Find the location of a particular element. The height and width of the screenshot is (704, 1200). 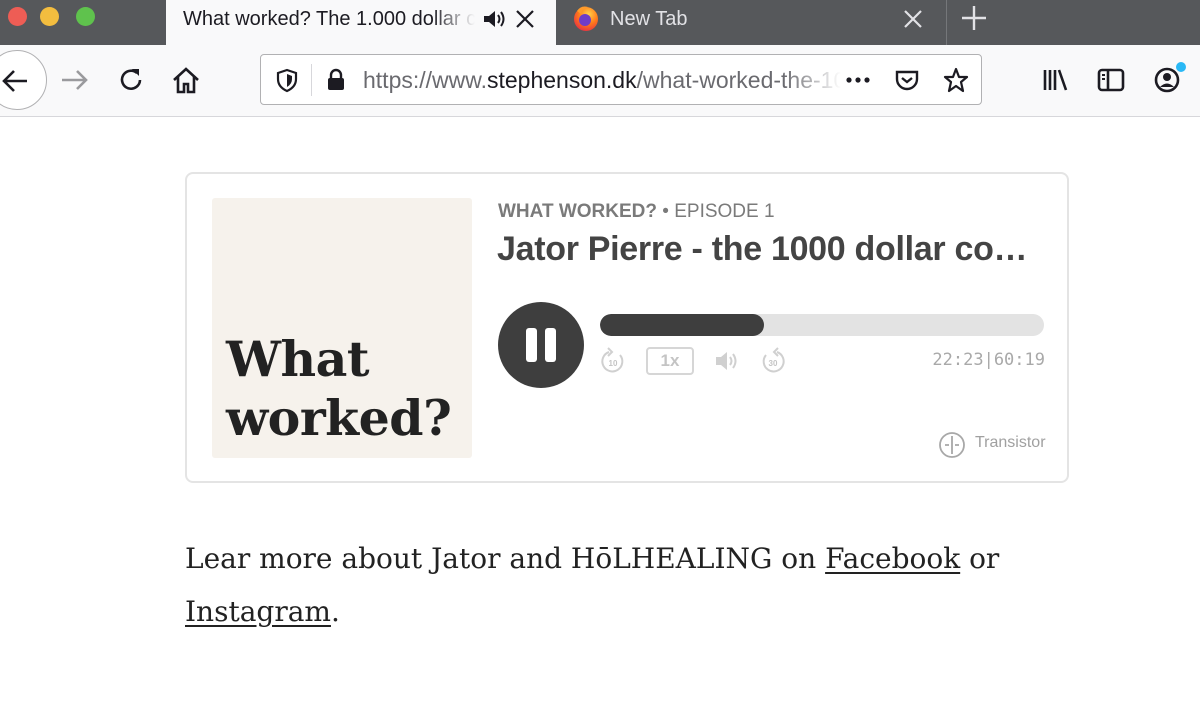

forward-icon: 30 is located at coordinates (773, 361).